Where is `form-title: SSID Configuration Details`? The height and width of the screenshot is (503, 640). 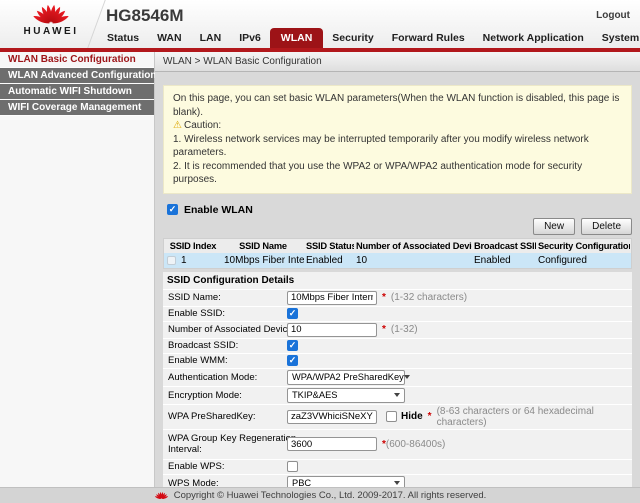 form-title: SSID Configuration Details is located at coordinates (231, 280).